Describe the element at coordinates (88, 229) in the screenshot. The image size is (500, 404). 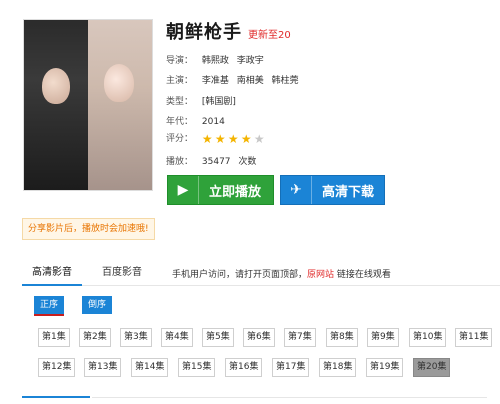
I see `share-hint: 分享影片后，播放时会加速哦!` at that location.